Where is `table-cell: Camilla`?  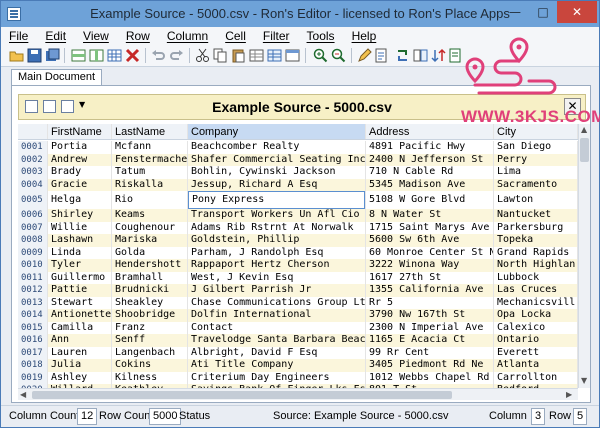
table-cell: Camilla is located at coordinates (80, 327).